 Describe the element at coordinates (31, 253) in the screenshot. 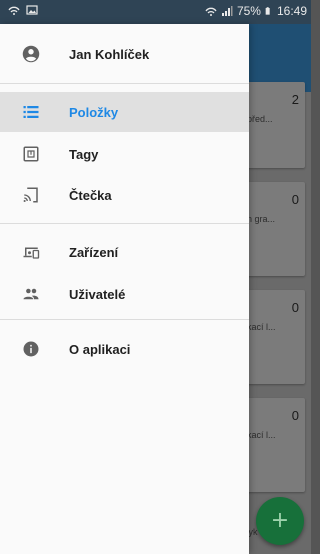

I see `devices-icon` at that location.